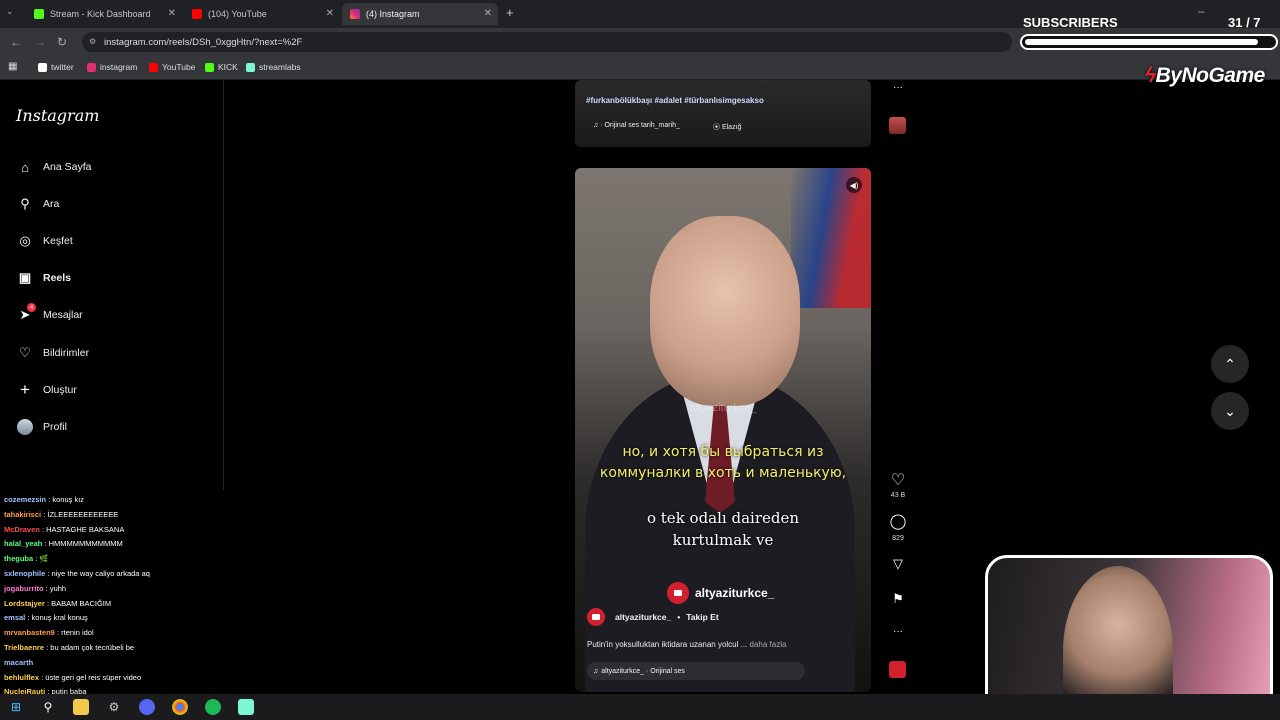 This screenshot has width=1280, height=720. I want to click on chat-message: jogaburrito : yuhh, so click(35, 588).